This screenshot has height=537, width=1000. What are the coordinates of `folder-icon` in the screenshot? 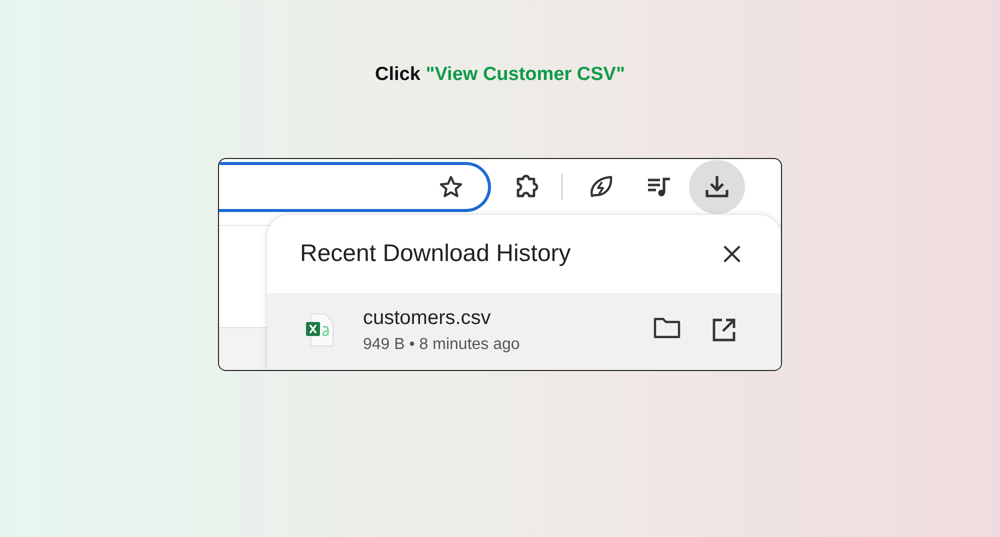 It's located at (667, 328).